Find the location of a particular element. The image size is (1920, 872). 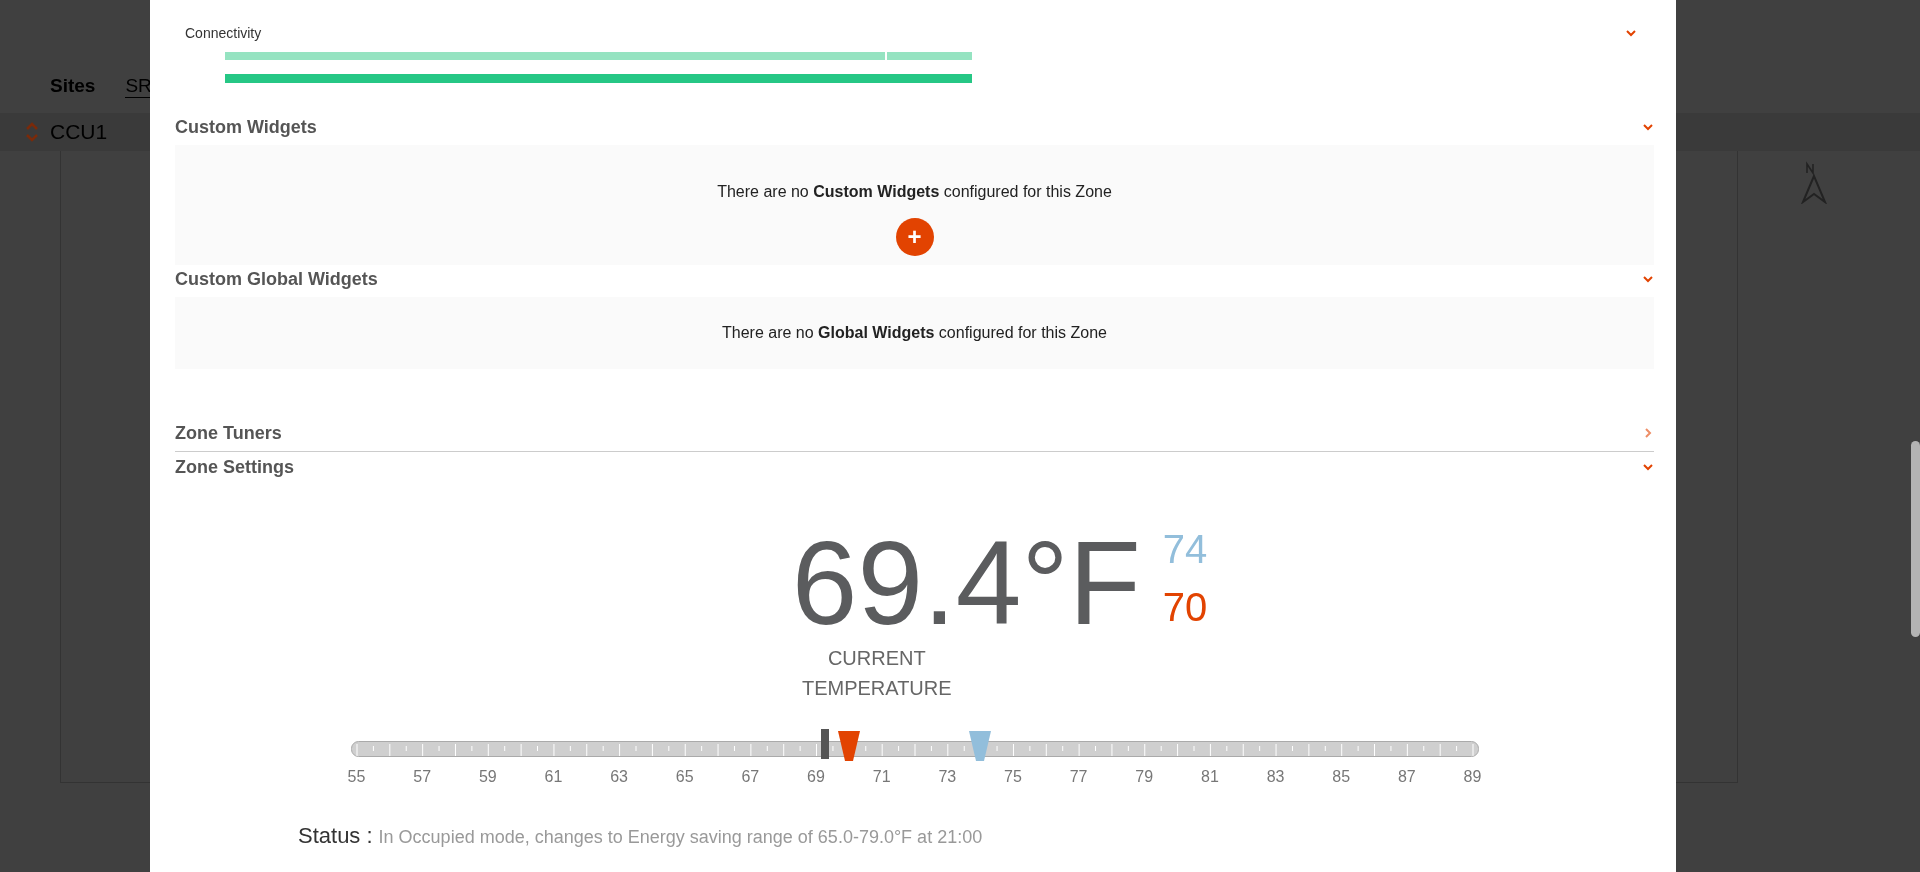

scale-label: 63 is located at coordinates (619, 777).